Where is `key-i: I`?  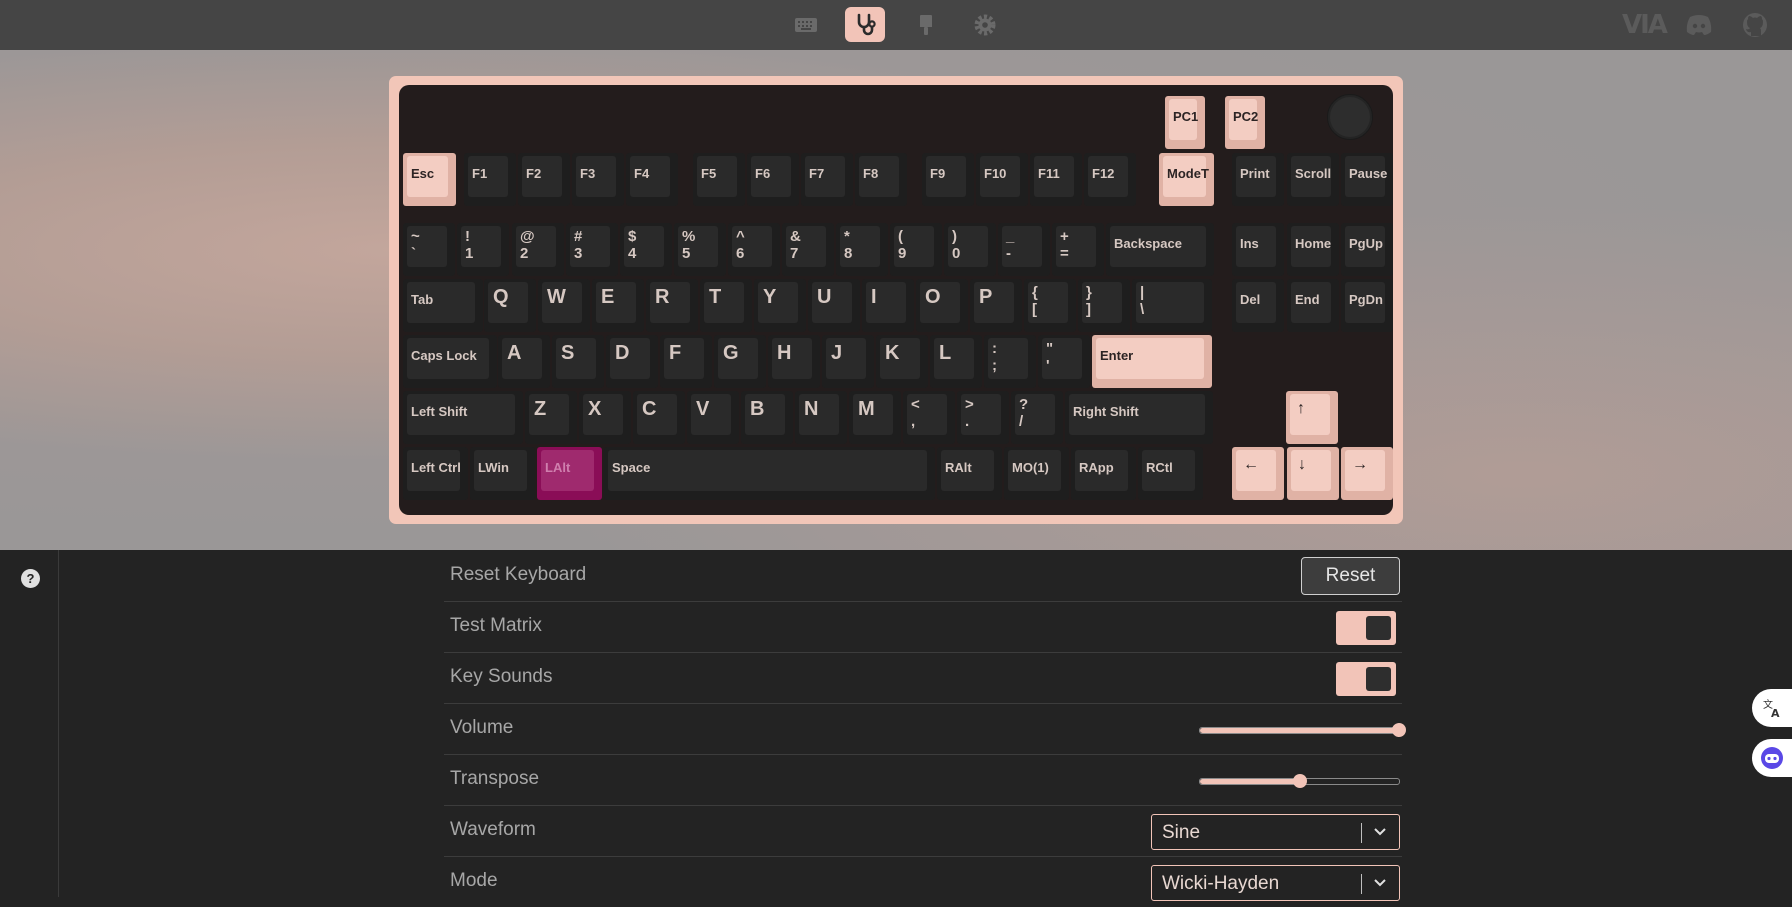 key-i: I is located at coordinates (888, 305).